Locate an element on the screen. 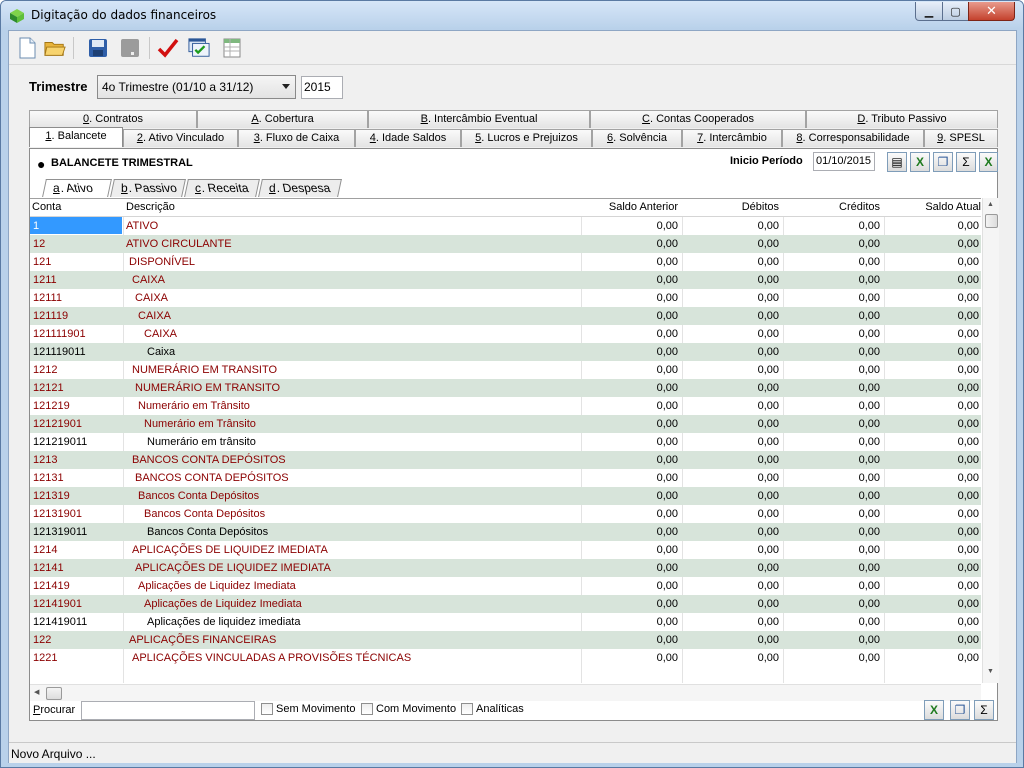 The height and width of the screenshot is (768, 1024). trimestre-select: 4o Trimestre (01/10 a 31/12) is located at coordinates (196, 87).